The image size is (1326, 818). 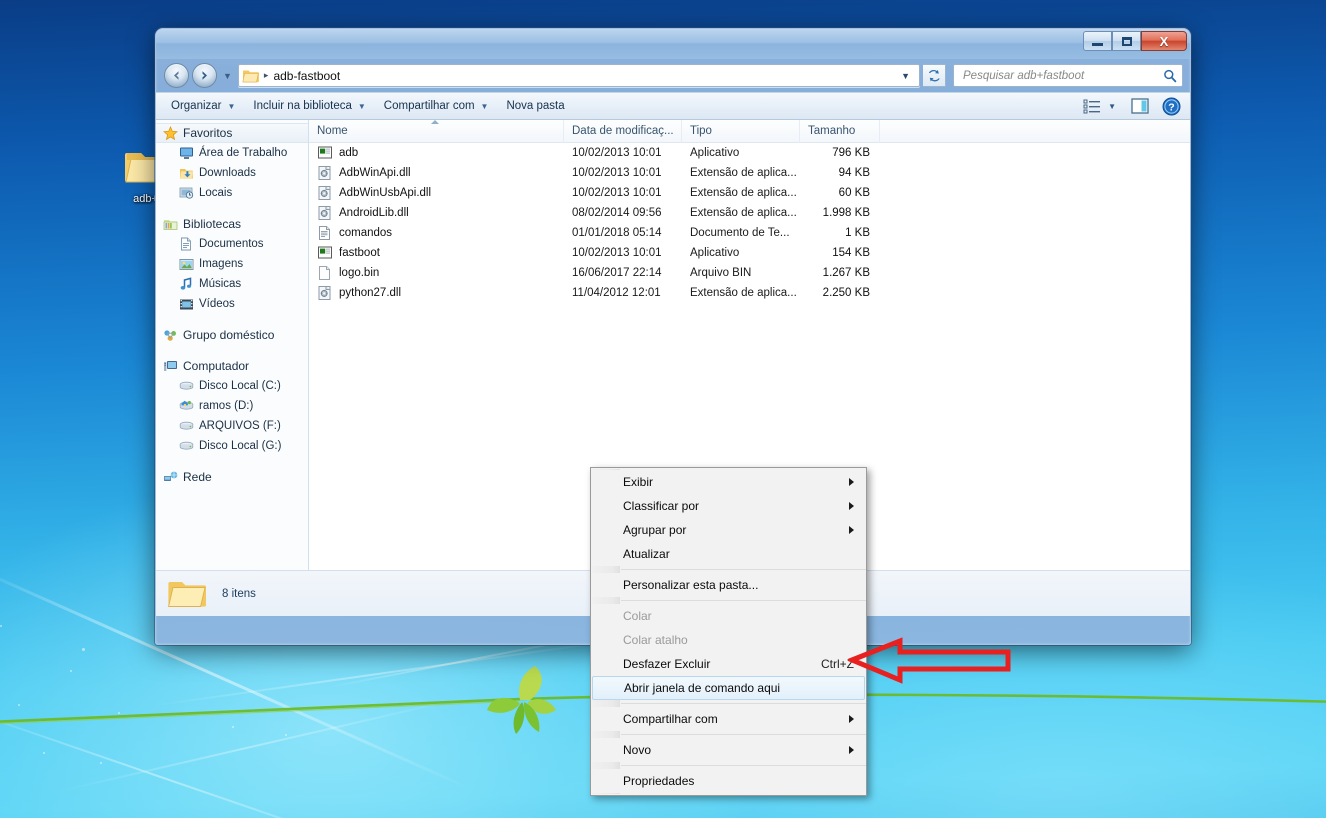 What do you see at coordinates (728, 664) in the screenshot?
I see `context-menu-item: Desfazer Excluir Ctrl+Z` at bounding box center [728, 664].